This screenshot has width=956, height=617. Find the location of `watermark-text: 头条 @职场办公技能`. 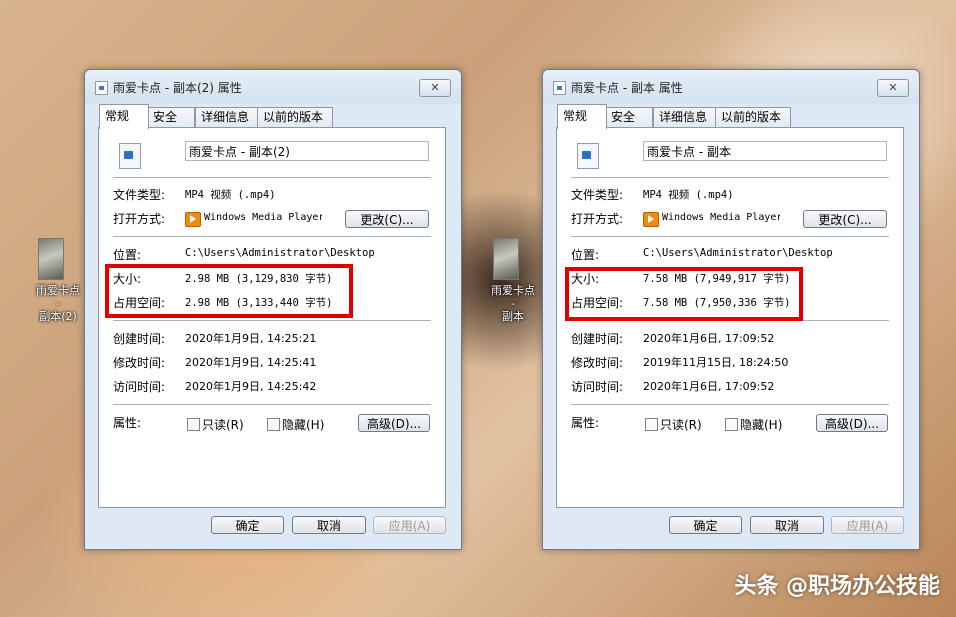

watermark-text: 头条 @职场办公技能 is located at coordinates (837, 586).